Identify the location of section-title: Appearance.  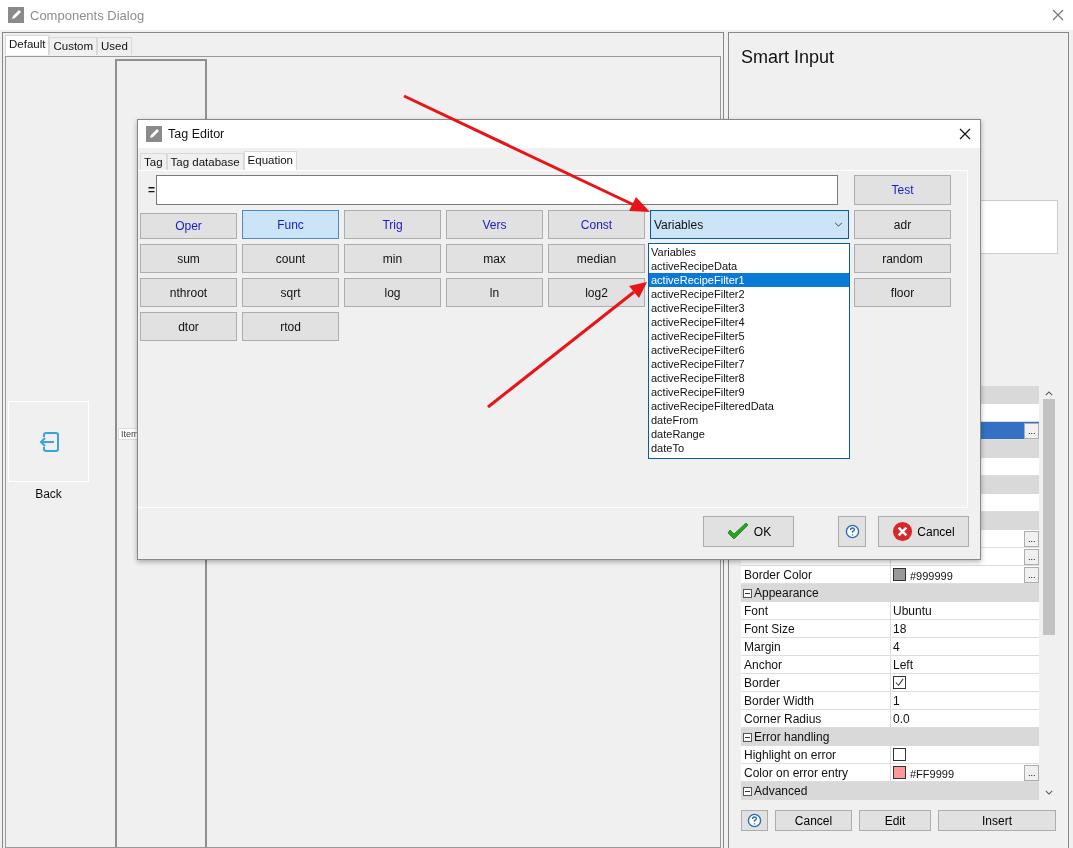
(786, 593).